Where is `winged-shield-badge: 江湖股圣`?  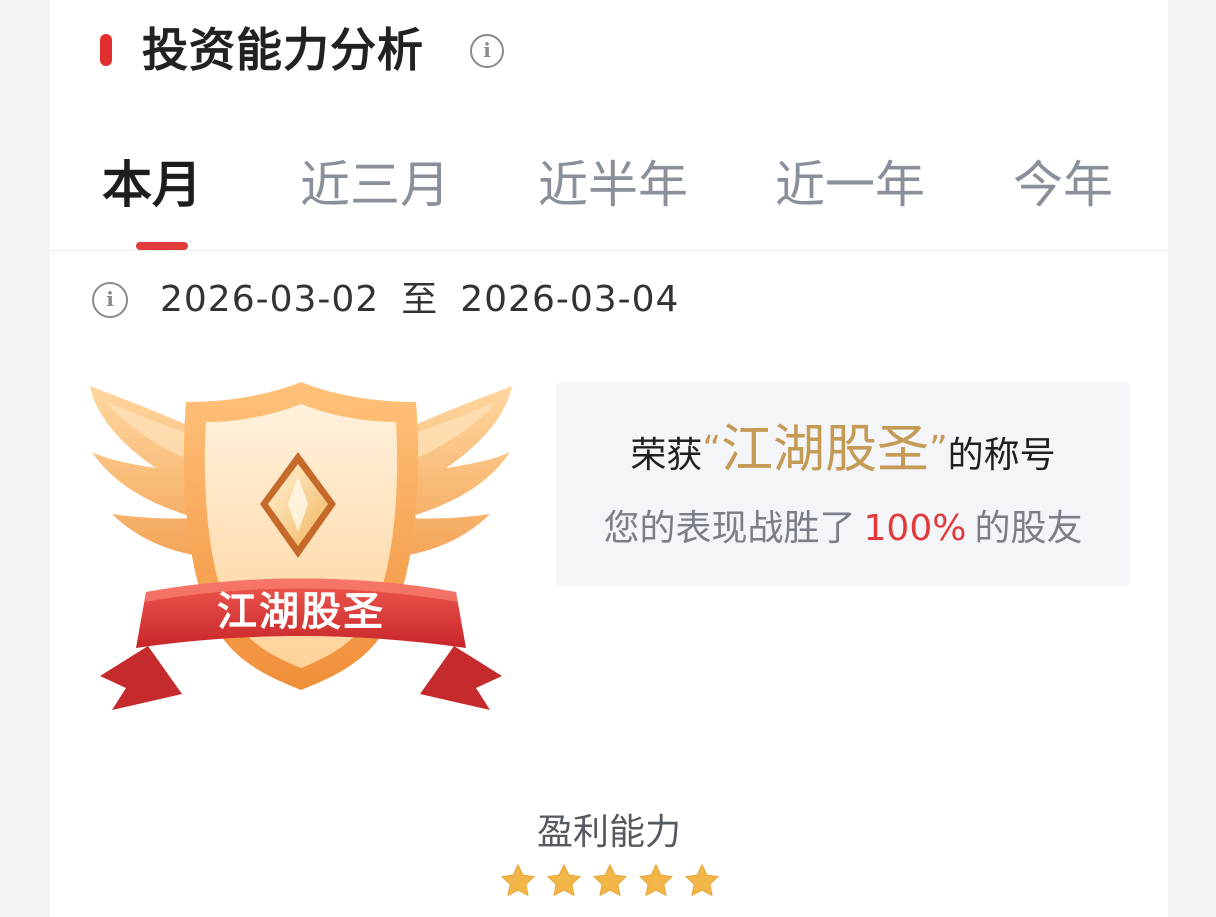
winged-shield-badge: 江湖股圣 is located at coordinates (301, 548).